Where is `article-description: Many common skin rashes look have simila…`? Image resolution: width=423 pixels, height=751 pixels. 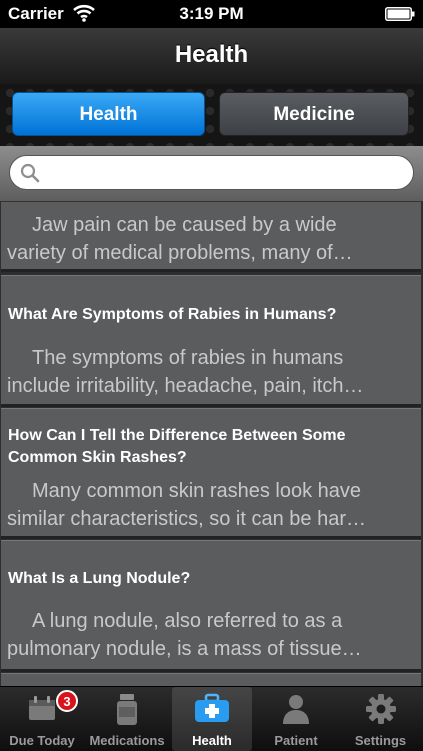
article-description: Many common skin rashes look have simila… is located at coordinates (210, 505).